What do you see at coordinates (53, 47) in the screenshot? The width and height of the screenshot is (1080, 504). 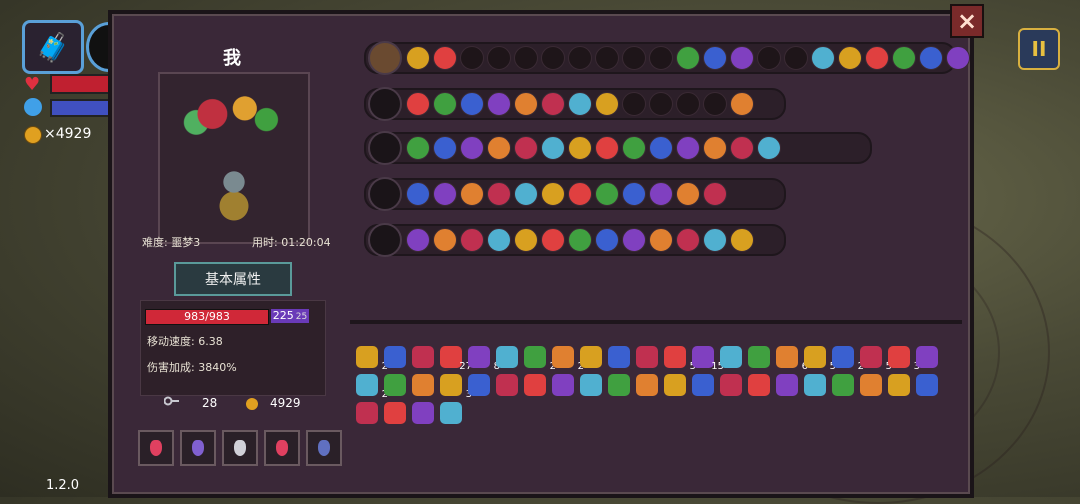 I see `chest-icon: 🧳` at bounding box center [53, 47].